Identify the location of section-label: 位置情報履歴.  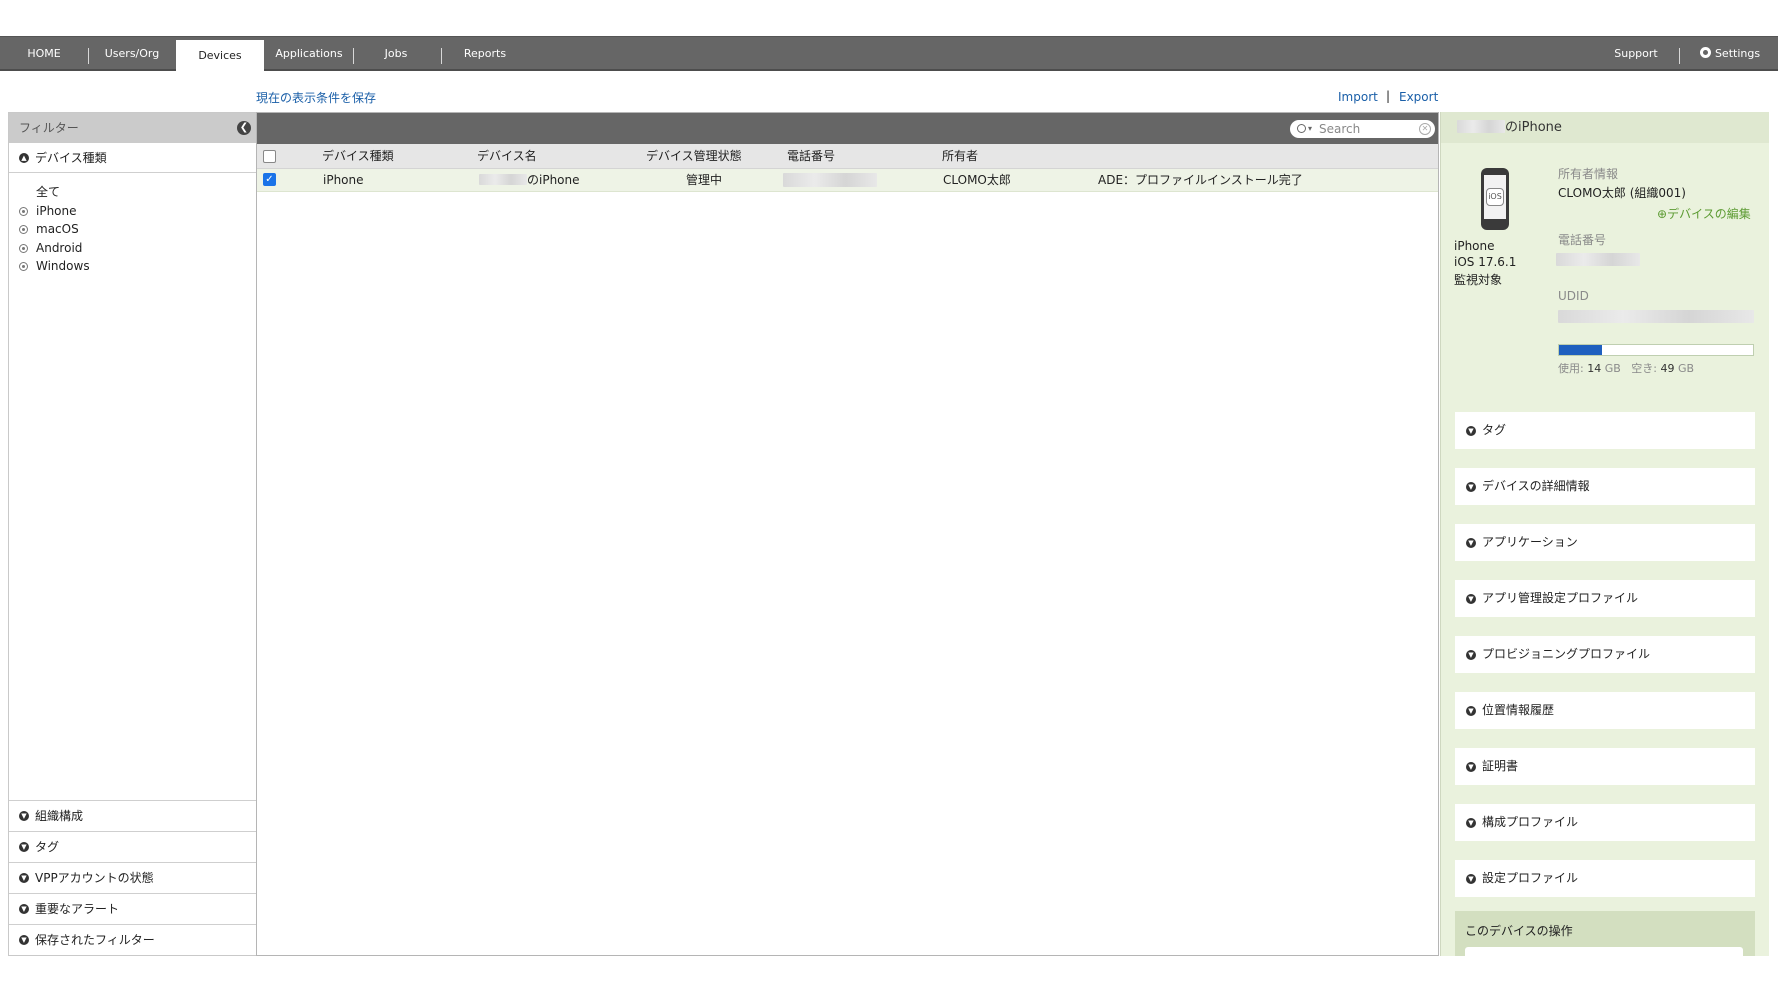
(1518, 710).